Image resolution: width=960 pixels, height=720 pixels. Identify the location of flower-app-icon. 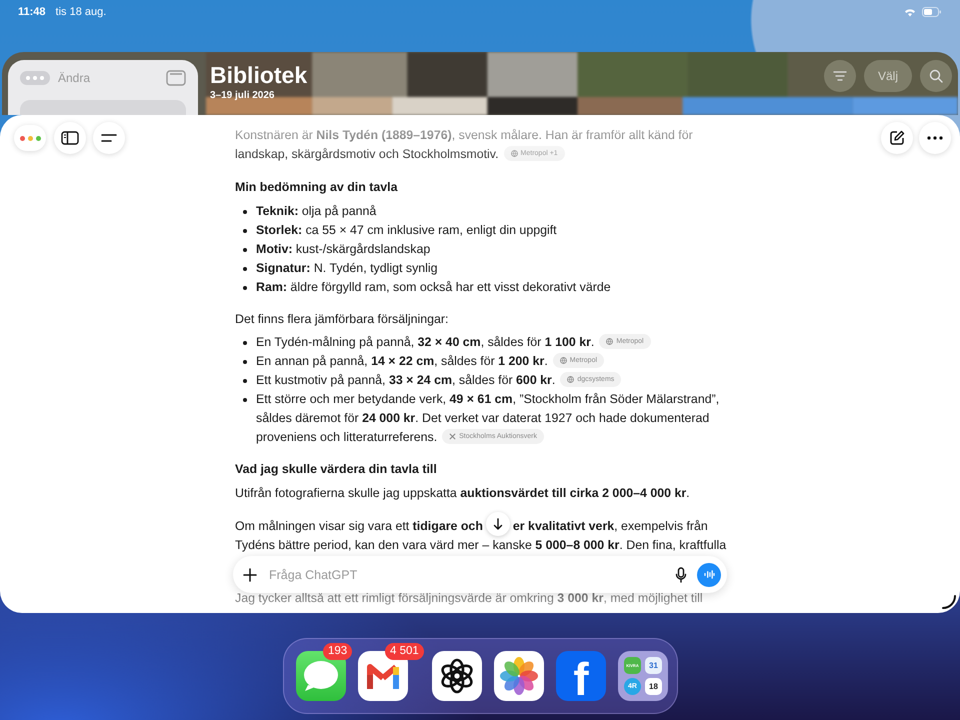
(519, 676).